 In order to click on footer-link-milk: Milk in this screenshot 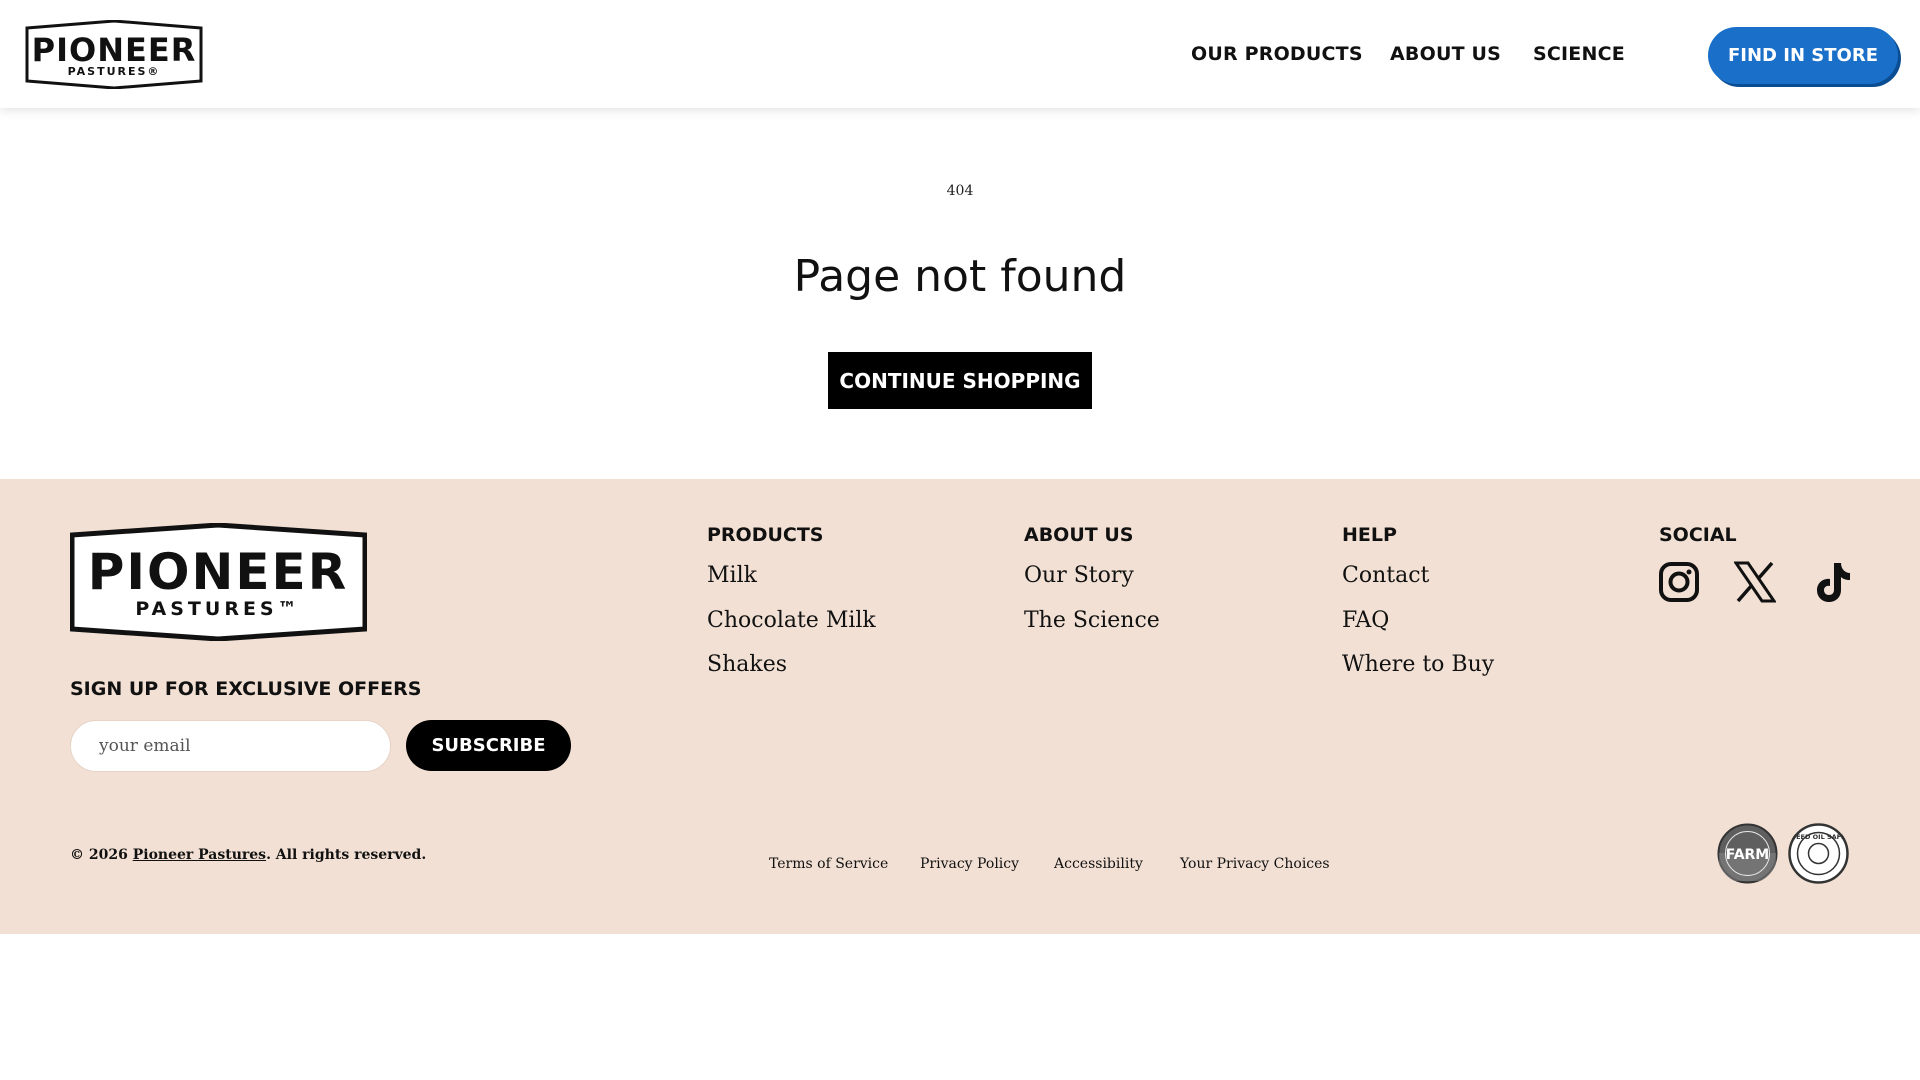, I will do `click(732, 575)`.